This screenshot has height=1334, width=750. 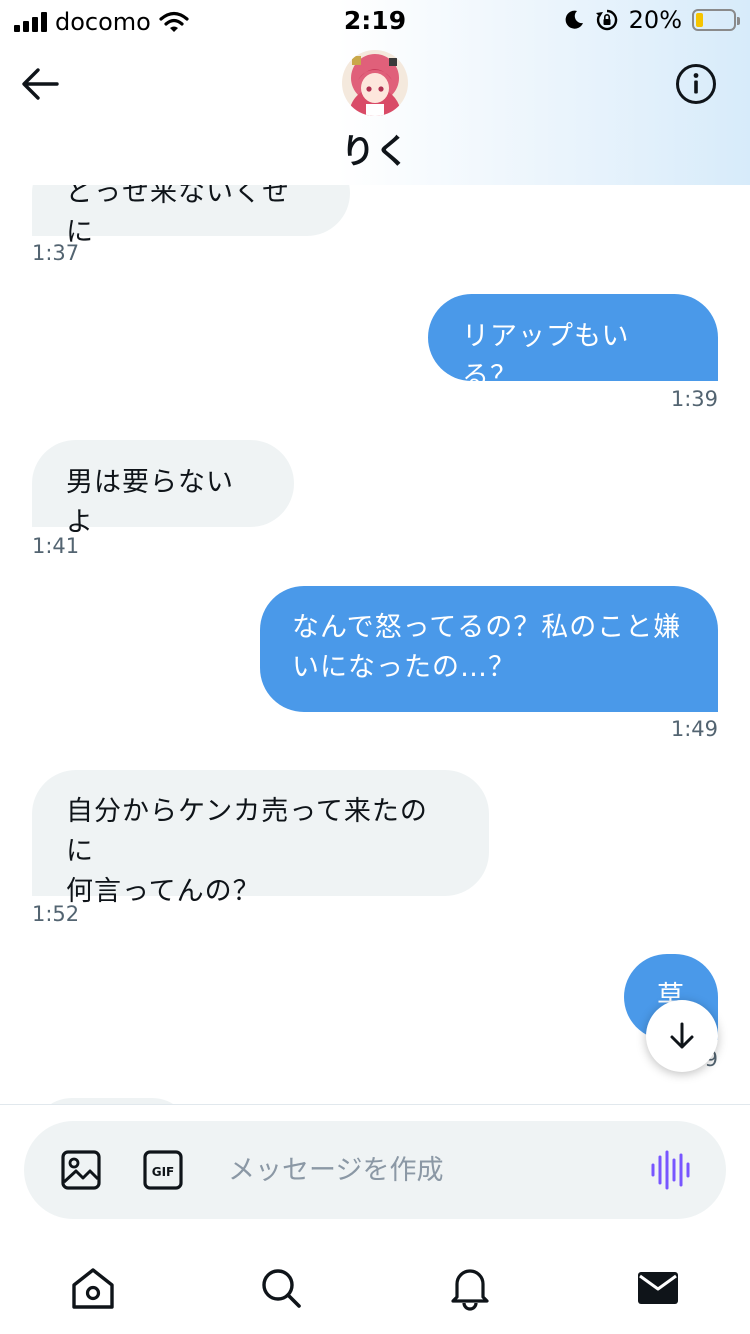 I want to click on message-timestamp: 1:52, so click(x=56, y=914).